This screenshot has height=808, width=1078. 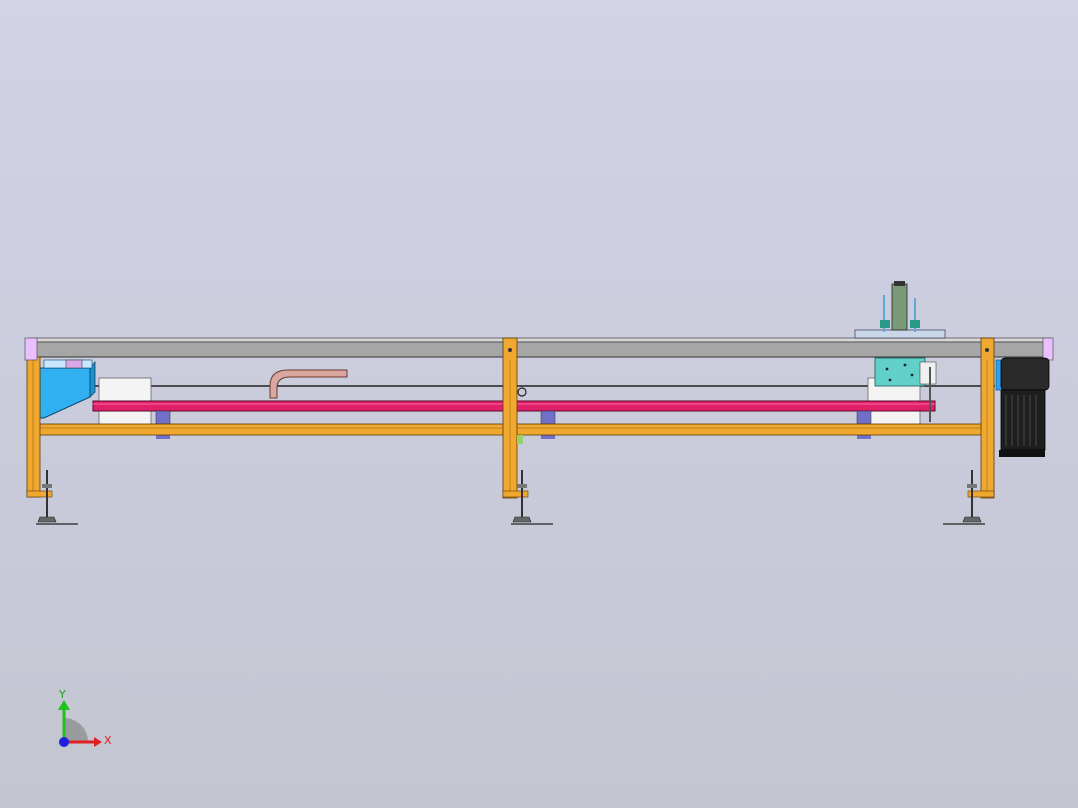 I want to click on feed-hopper, so click(x=67, y=389).